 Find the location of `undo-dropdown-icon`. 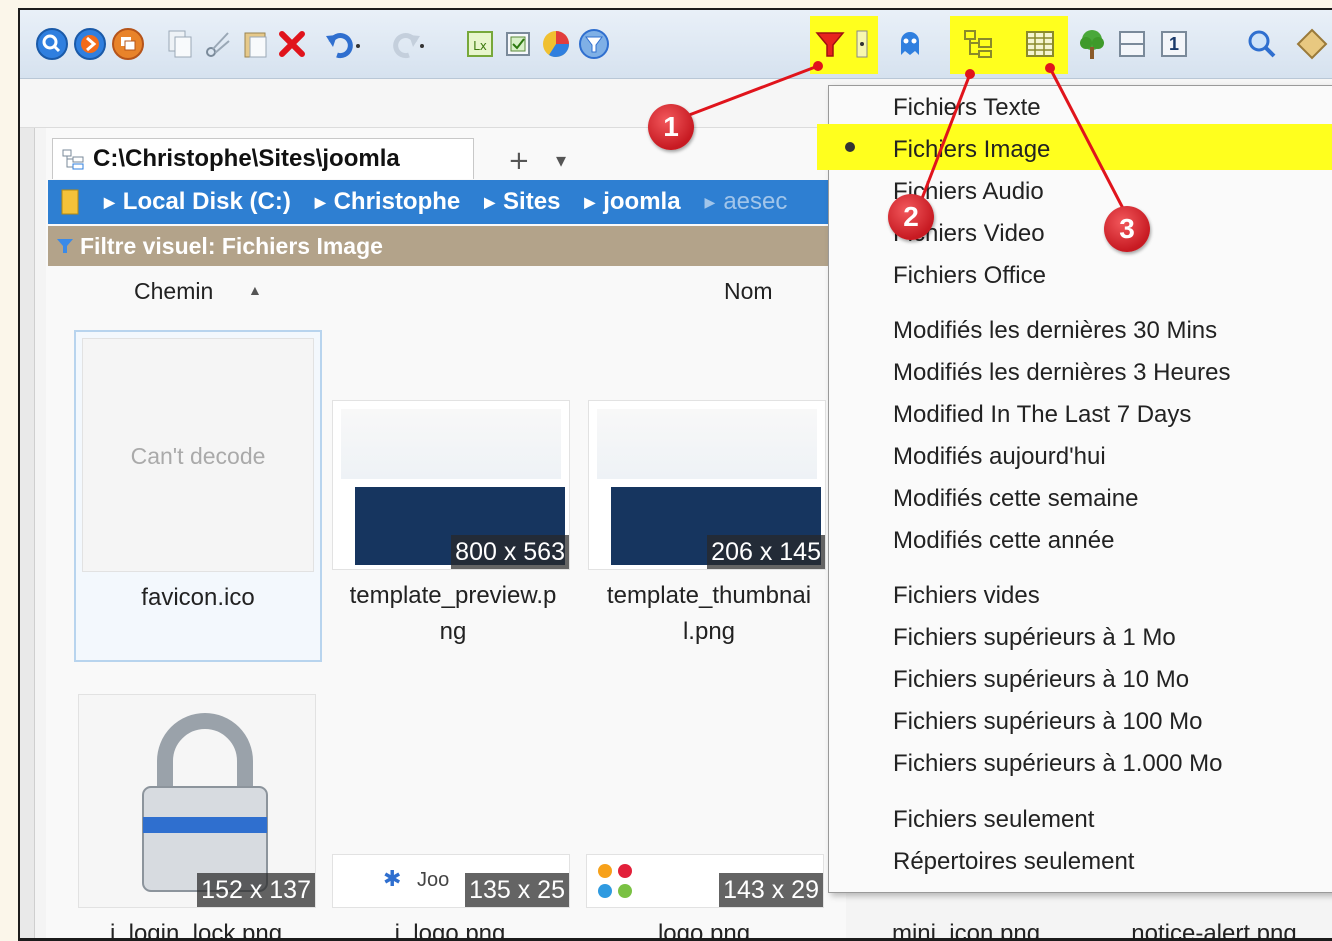

undo-dropdown-icon is located at coordinates (358, 44).